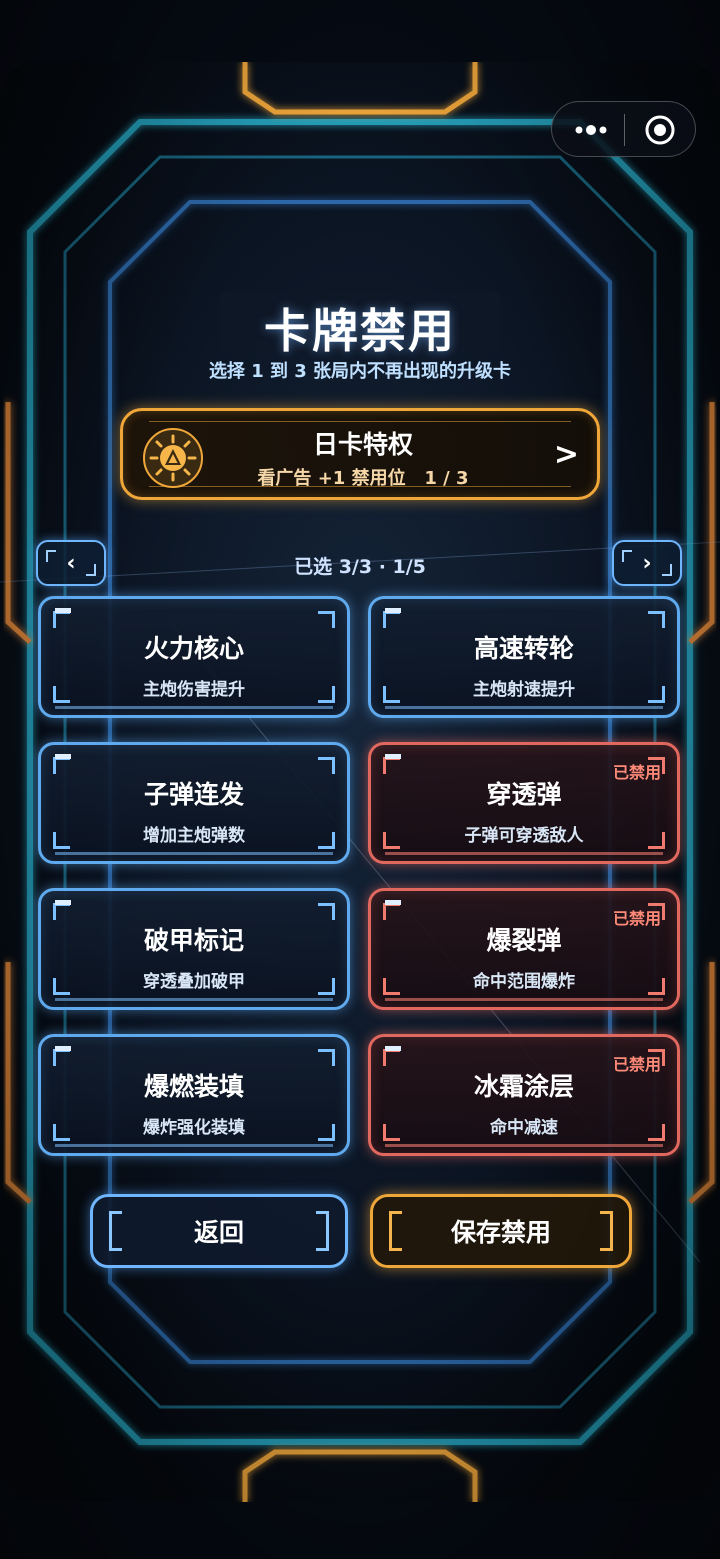  I want to click on card-name: 爆燃装填, so click(193, 1086).